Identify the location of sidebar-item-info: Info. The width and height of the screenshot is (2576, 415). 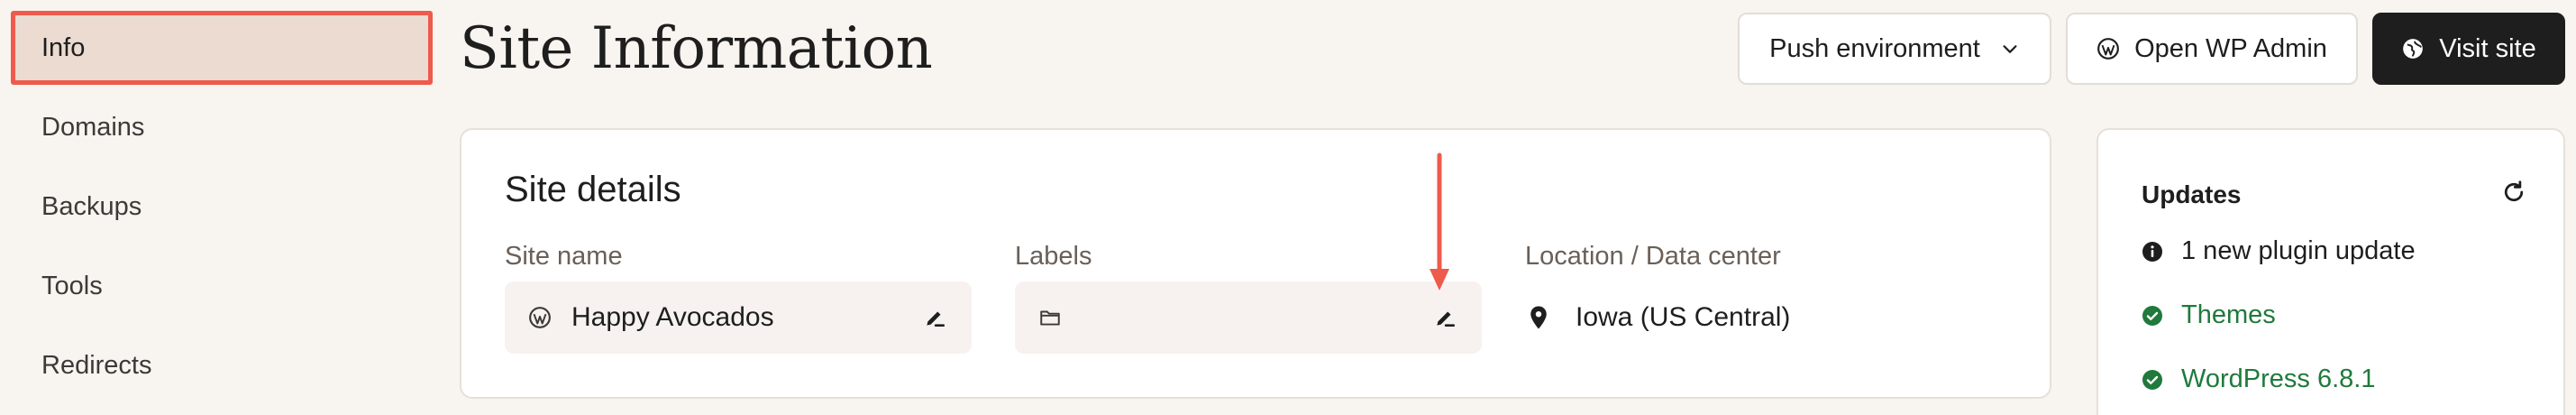
(222, 48).